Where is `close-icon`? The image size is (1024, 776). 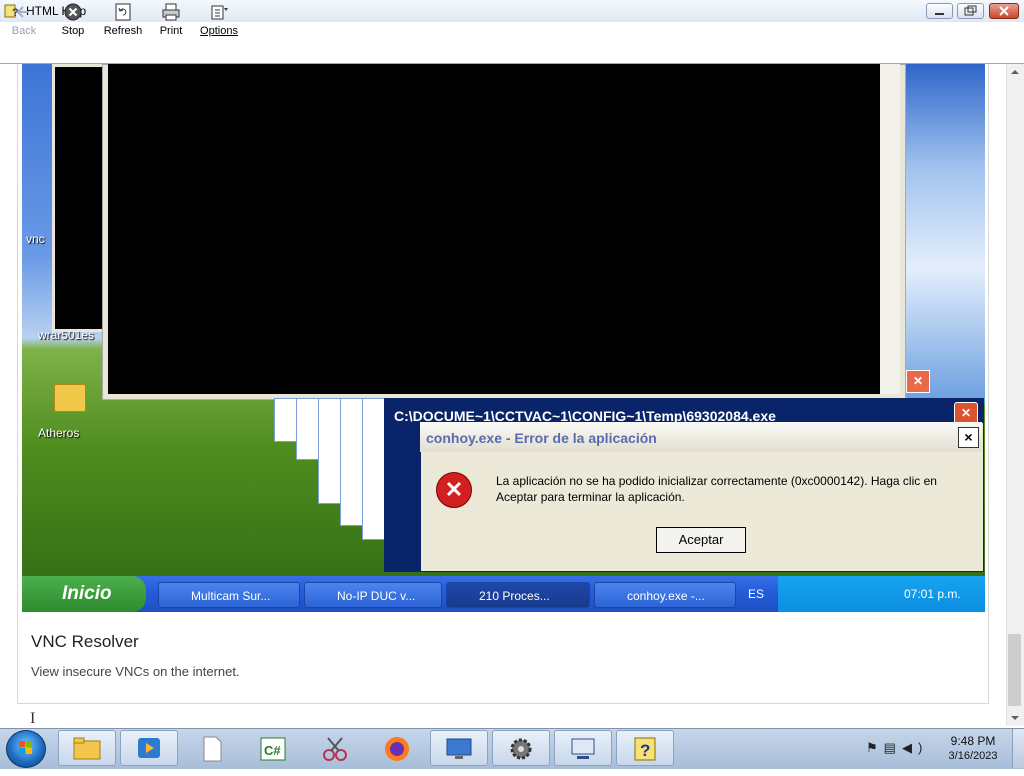 close-icon is located at coordinates (1004, 11).